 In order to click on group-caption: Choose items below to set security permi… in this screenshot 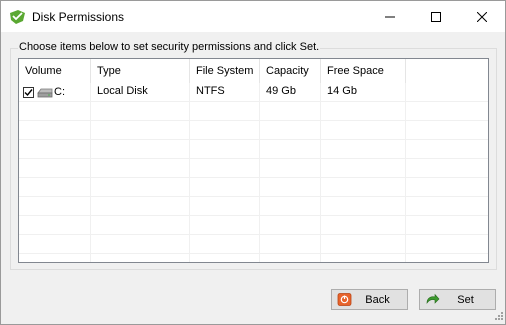, I will do `click(169, 47)`.